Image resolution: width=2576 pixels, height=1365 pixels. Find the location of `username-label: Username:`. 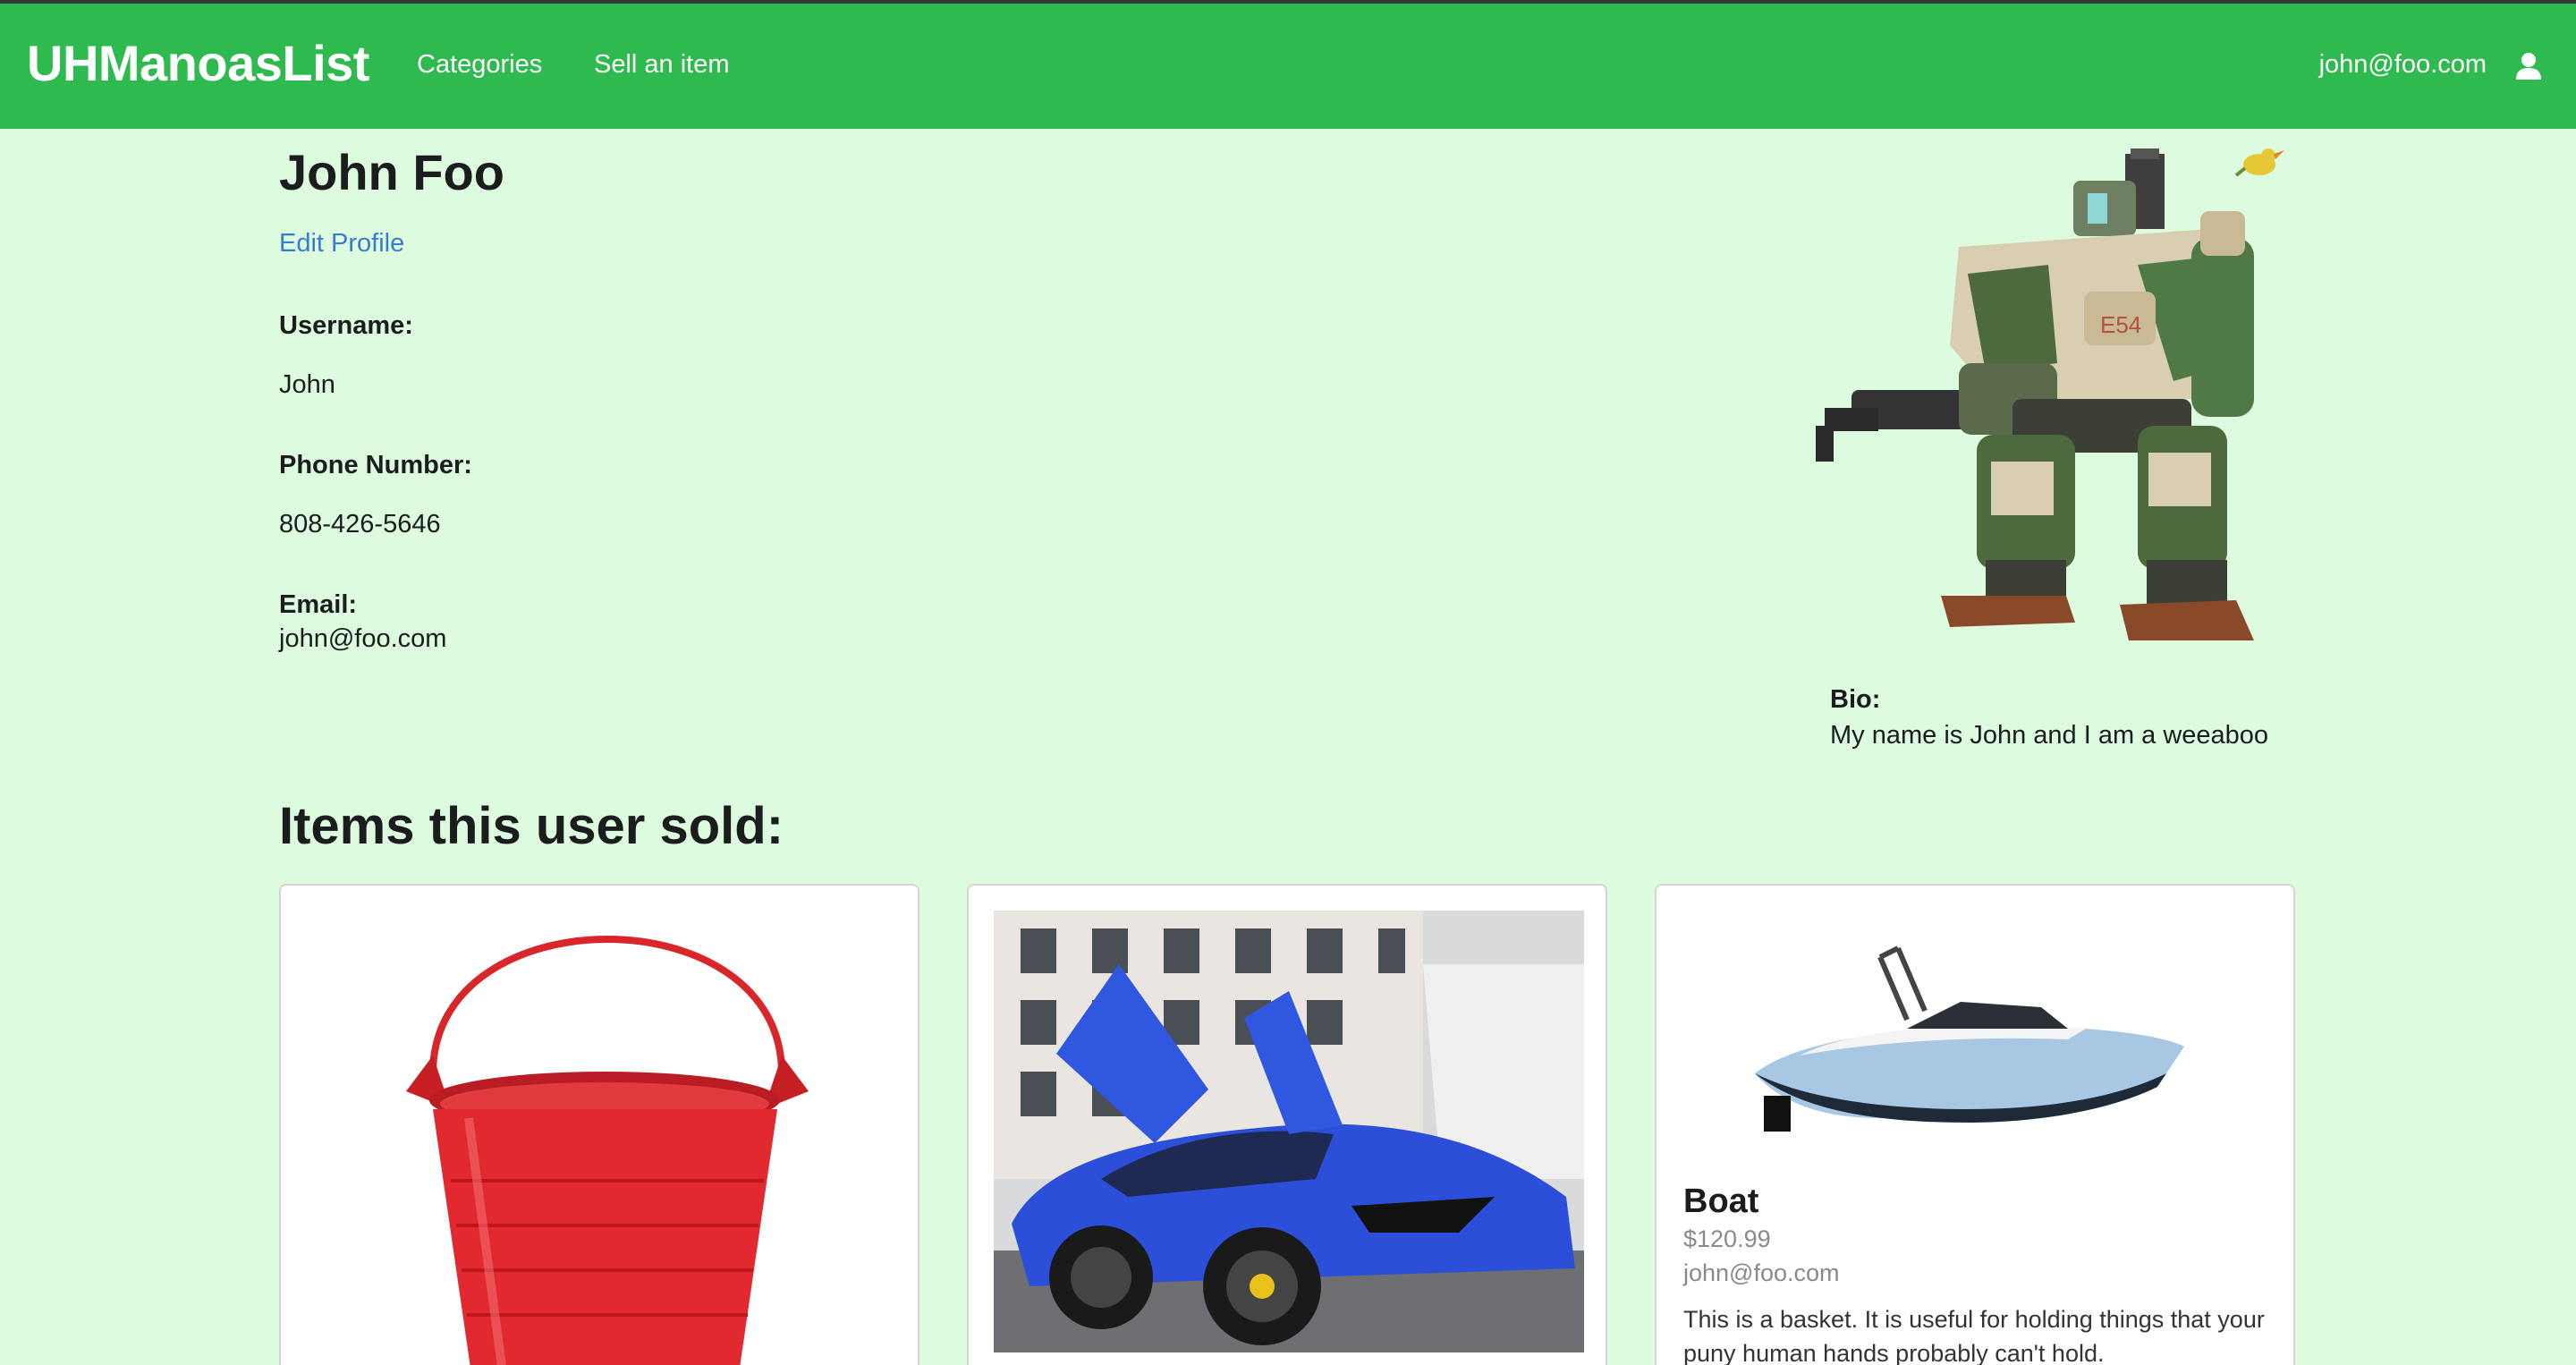

username-label: Username: is located at coordinates (346, 325).